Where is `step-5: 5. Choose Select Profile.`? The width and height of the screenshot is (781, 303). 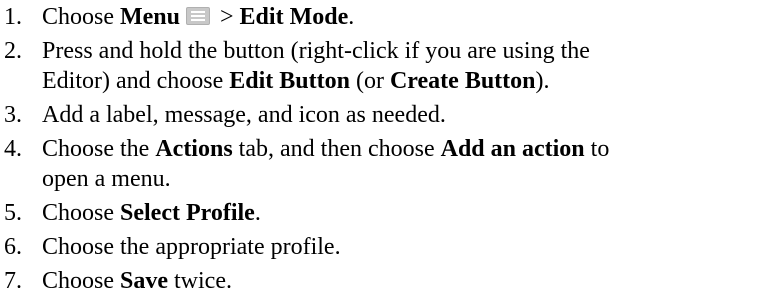 step-5: 5. Choose Select Profile. is located at coordinates (390, 213).